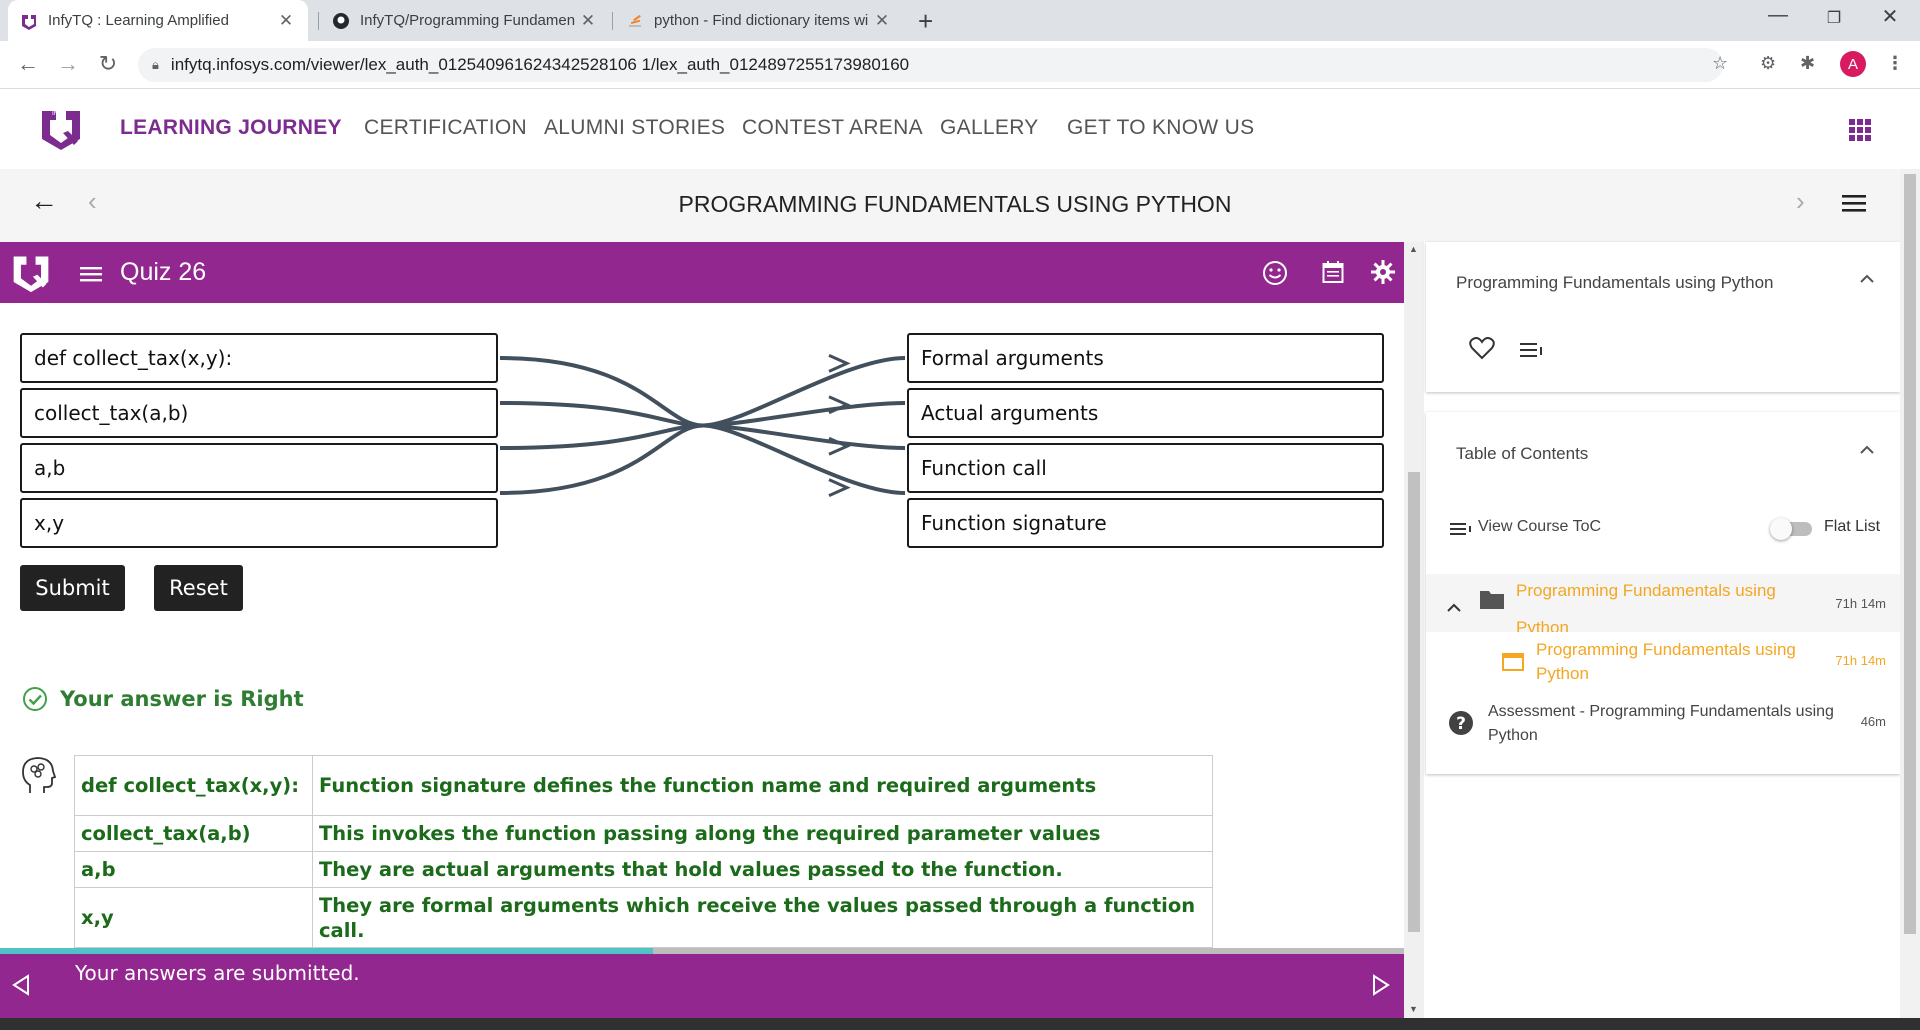 The width and height of the screenshot is (1920, 1030). Describe the element at coordinates (1522, 453) in the screenshot. I see `toc-title: Table of Contents` at that location.